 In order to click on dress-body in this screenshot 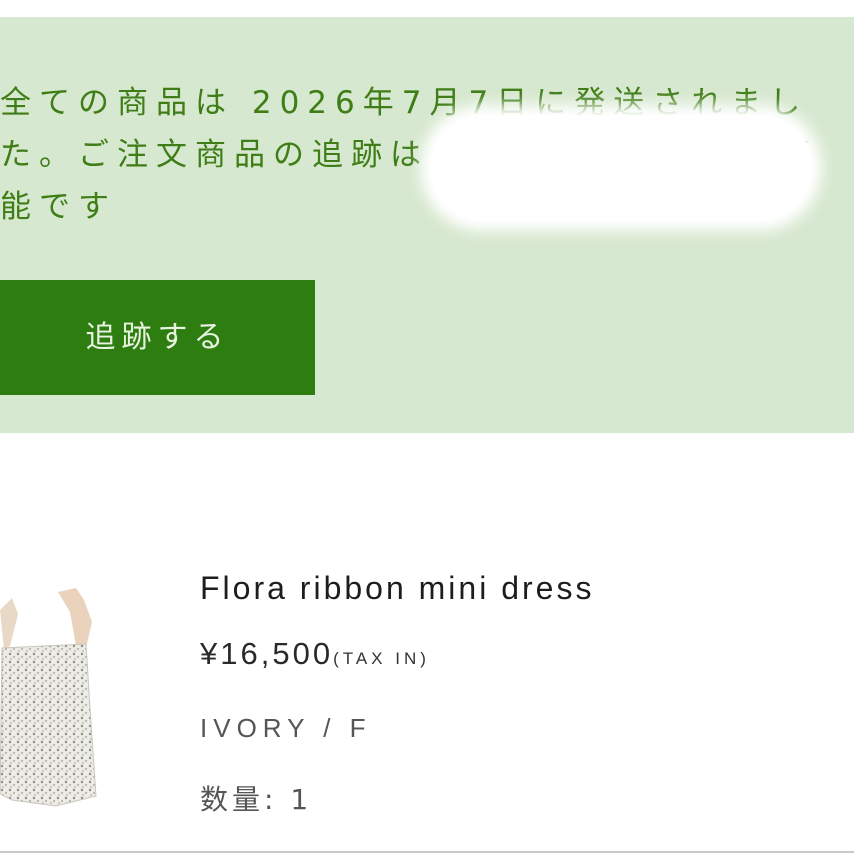, I will do `click(48, 725)`.